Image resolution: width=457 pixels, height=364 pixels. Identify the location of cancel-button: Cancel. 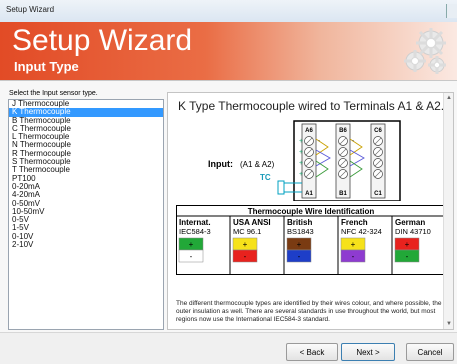
(430, 352).